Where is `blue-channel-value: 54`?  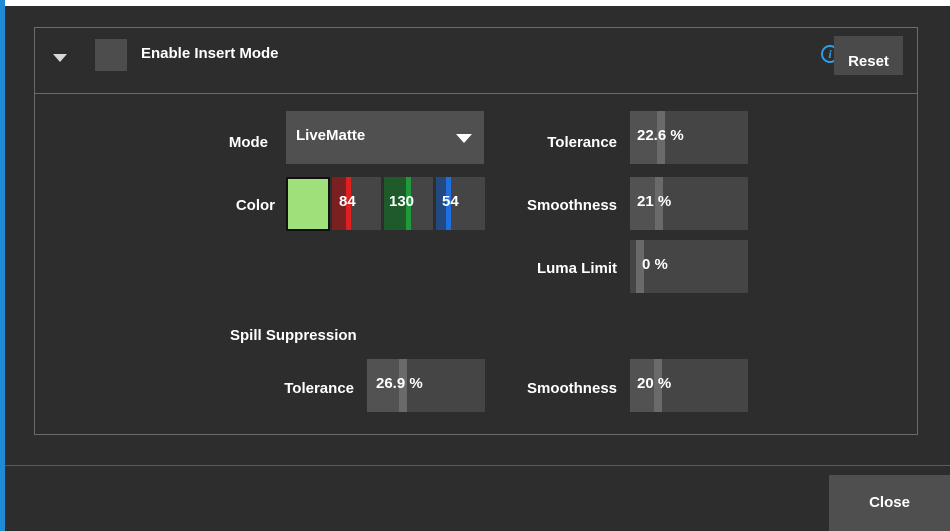
blue-channel-value: 54 is located at coordinates (450, 201).